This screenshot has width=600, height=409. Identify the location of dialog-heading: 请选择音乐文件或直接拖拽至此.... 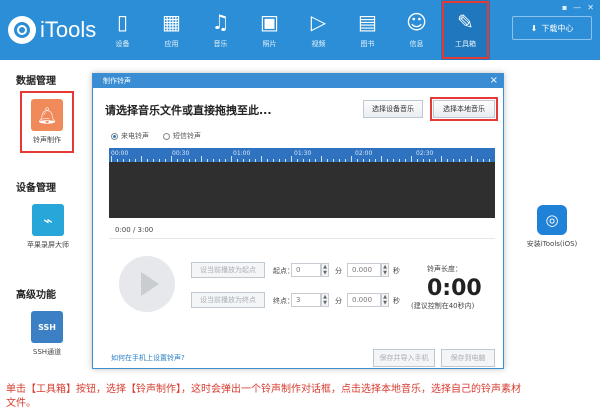
(188, 110).